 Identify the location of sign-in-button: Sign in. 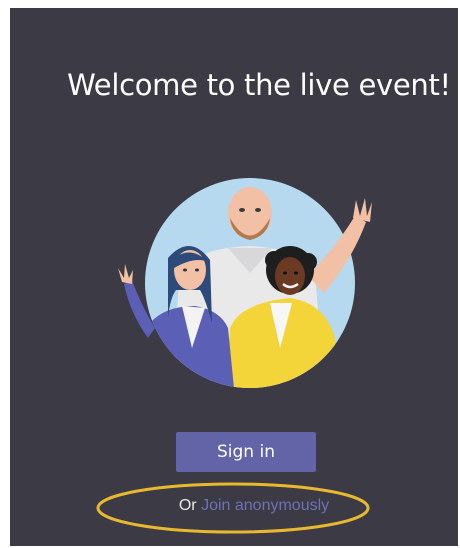
(246, 452).